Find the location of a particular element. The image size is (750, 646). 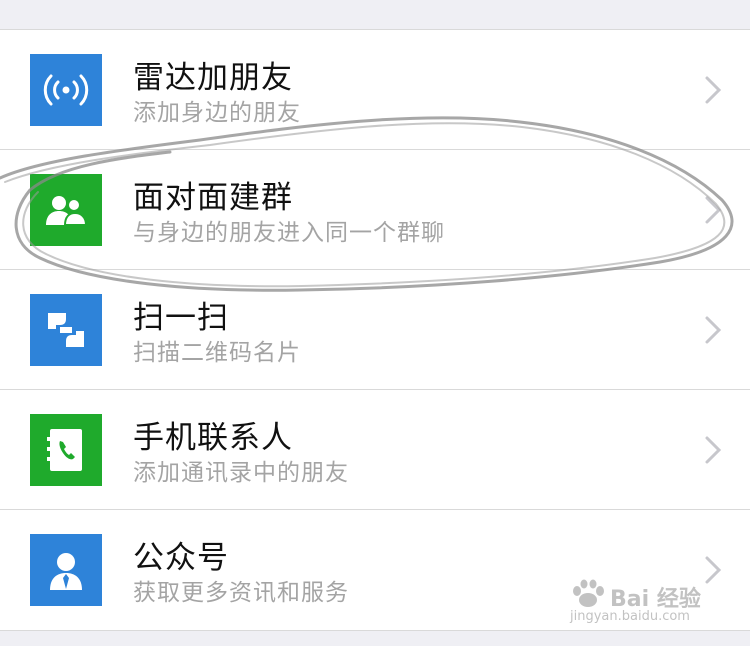

scan-icon is located at coordinates (66, 330).